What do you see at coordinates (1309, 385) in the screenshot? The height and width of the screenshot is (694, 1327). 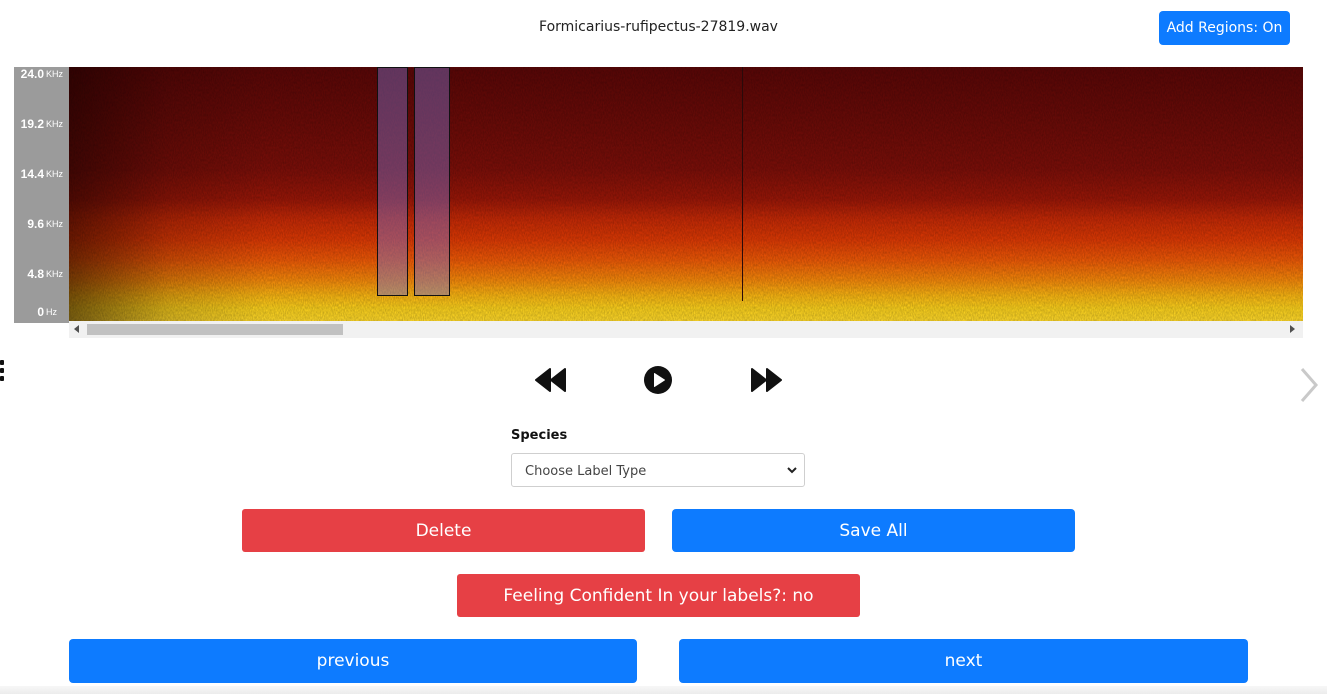 I see `chevron-right-icon` at bounding box center [1309, 385].